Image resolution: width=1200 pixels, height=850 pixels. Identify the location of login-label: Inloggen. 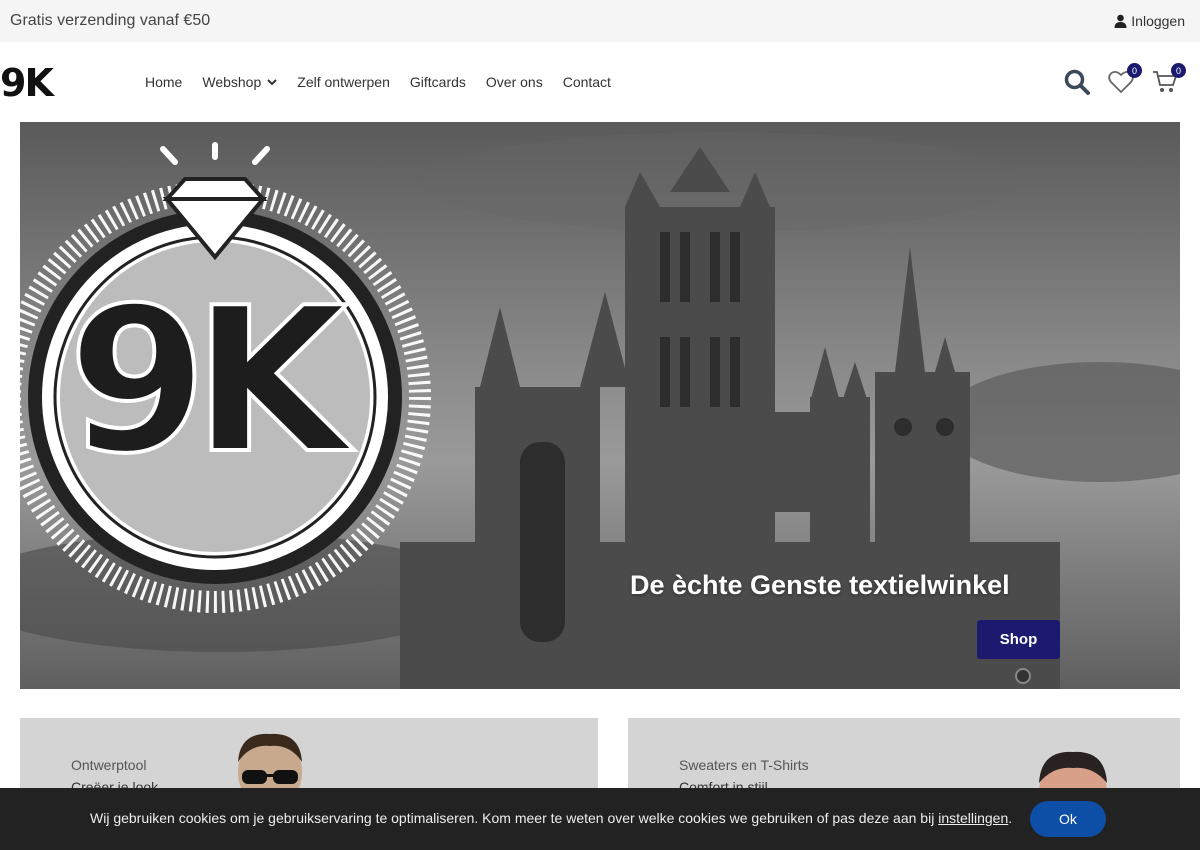
(1158, 21).